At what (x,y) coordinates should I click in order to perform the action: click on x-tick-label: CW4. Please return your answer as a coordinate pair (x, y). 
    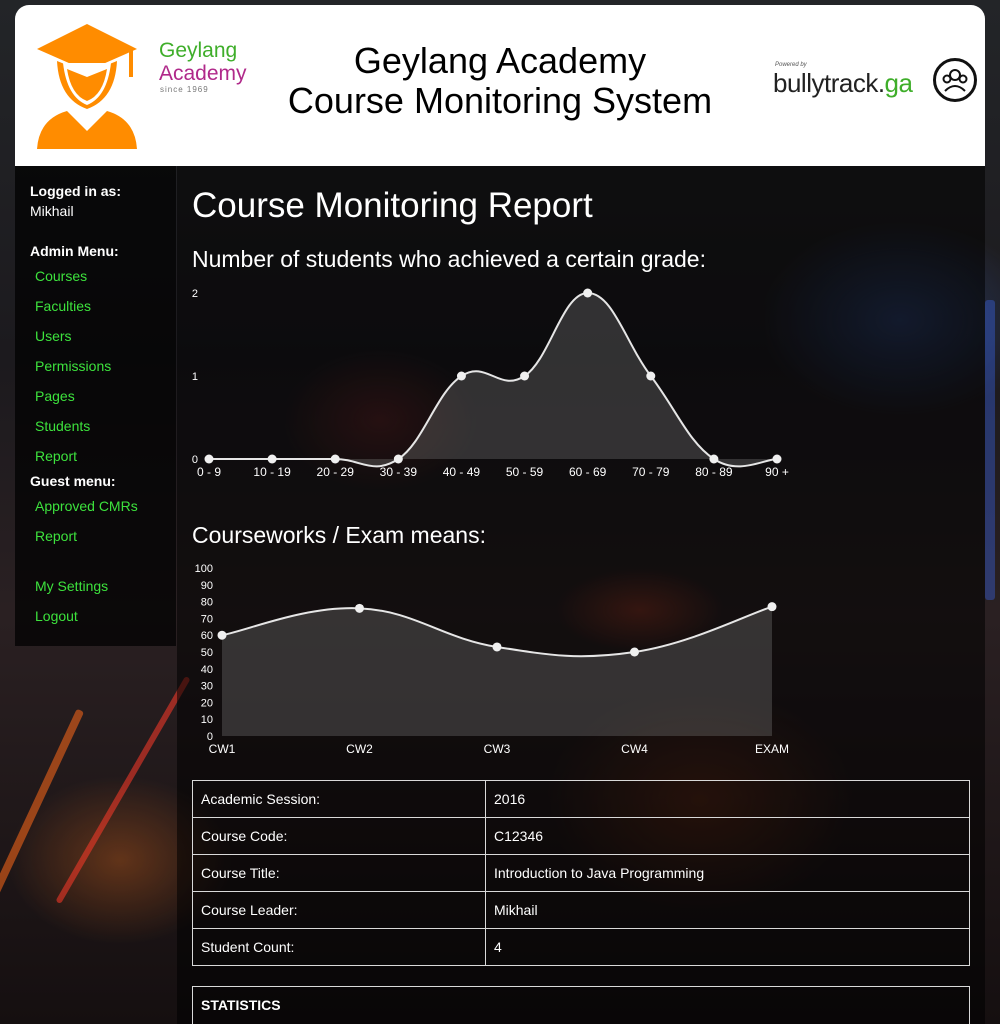
    Looking at the image, I should click on (634, 749).